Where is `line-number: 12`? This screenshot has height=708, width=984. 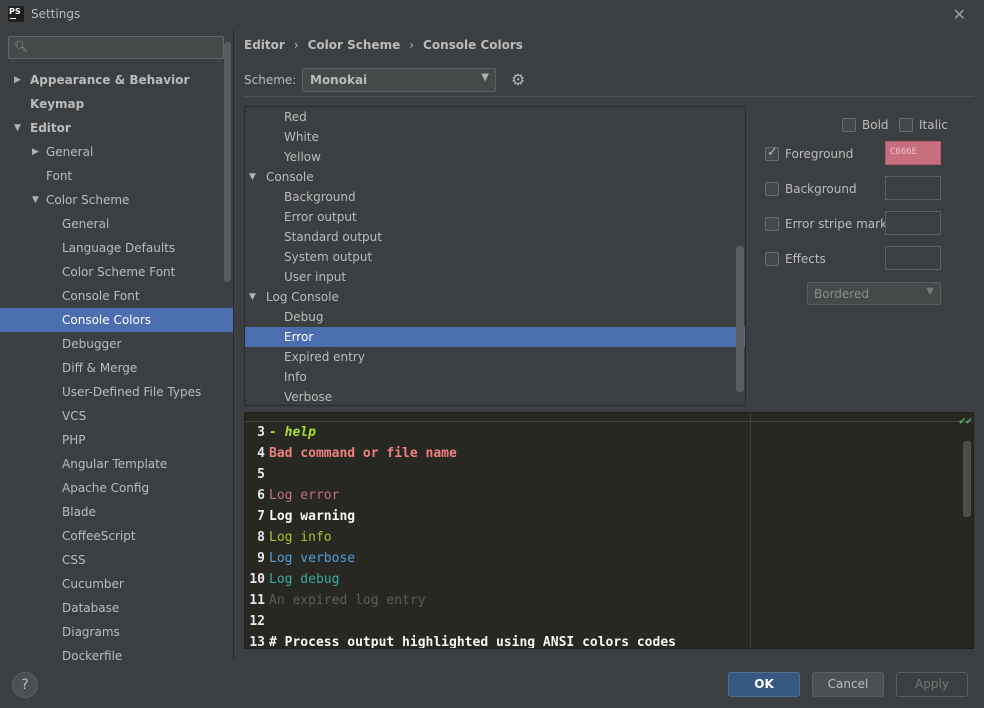
line-number: 12 is located at coordinates (257, 621).